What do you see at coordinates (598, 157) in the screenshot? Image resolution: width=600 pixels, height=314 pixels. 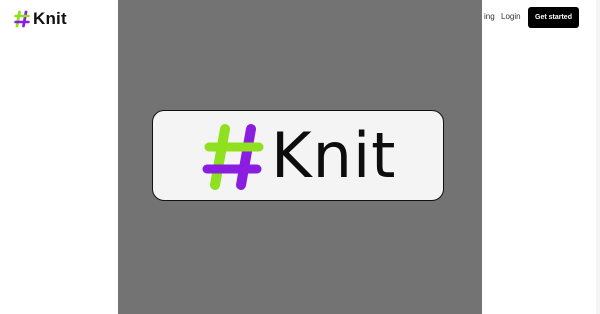 I see `scrollbar` at bounding box center [598, 157].